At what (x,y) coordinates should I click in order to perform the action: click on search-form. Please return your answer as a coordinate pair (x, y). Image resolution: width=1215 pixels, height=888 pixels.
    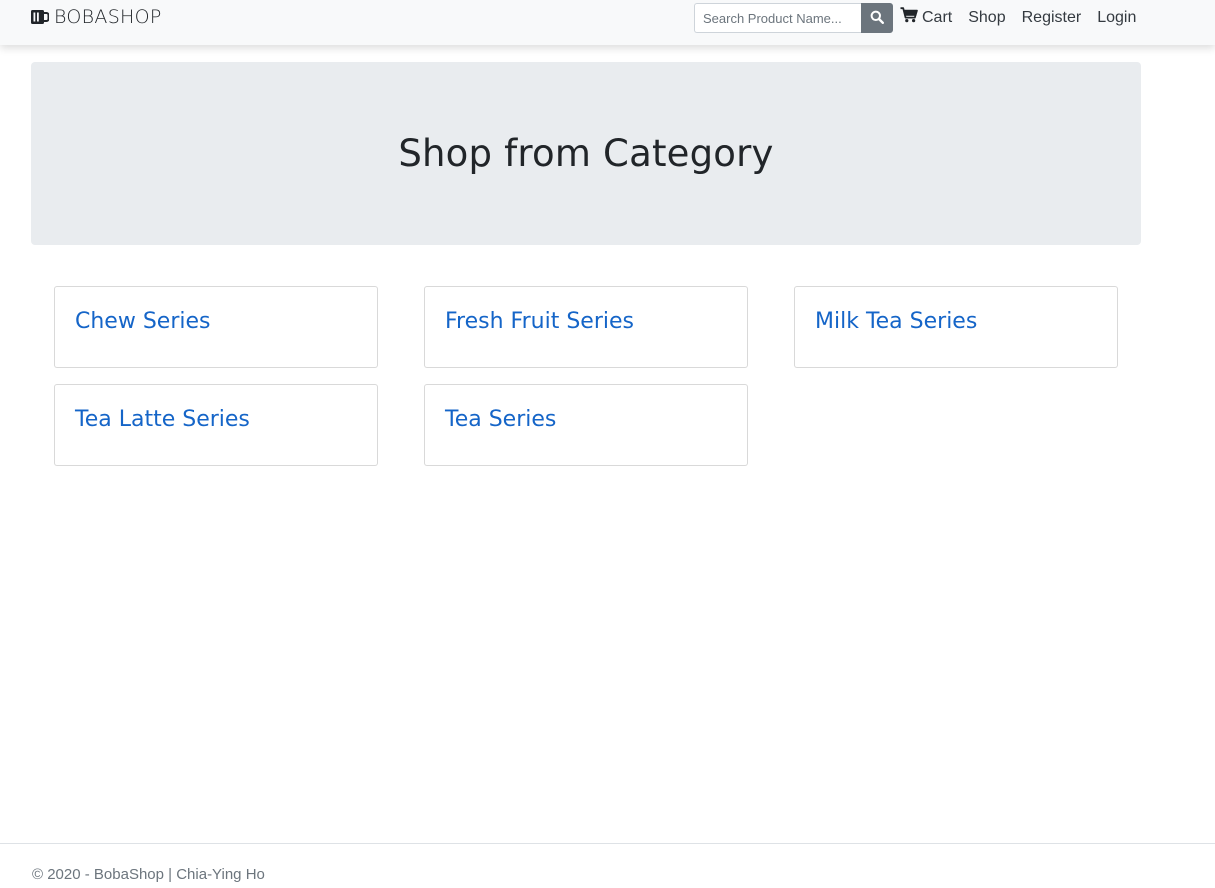
    Looking at the image, I should click on (793, 18).